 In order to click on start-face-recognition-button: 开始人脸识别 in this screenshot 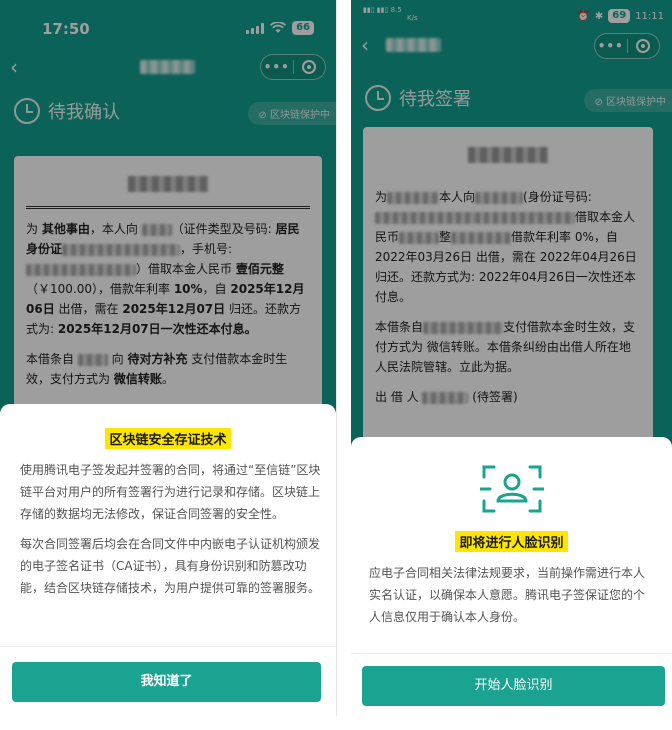, I will do `click(513, 686)`.